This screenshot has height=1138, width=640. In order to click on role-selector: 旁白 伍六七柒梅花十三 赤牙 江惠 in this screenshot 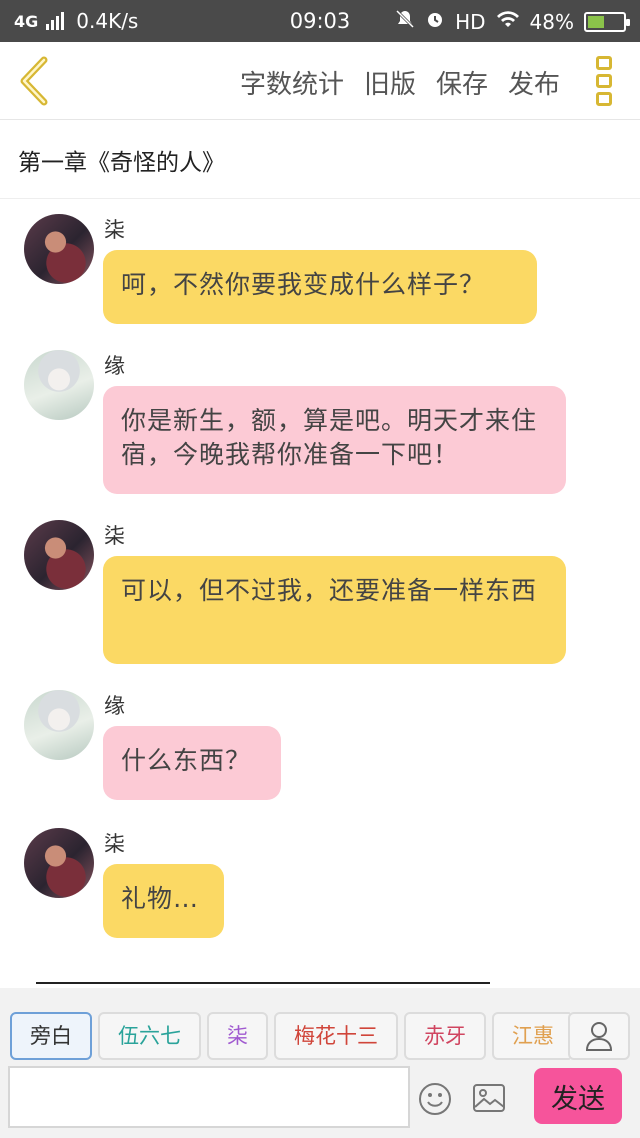, I will do `click(290, 1037)`.